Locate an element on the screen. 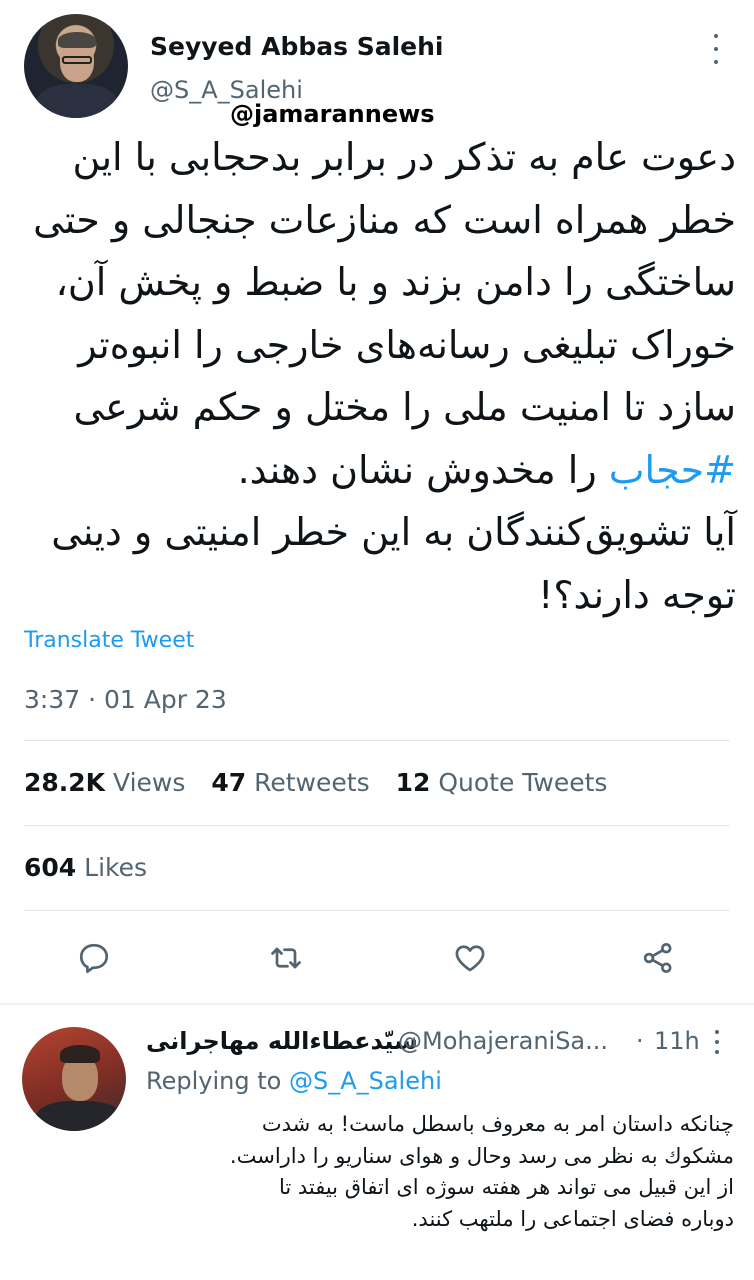 The width and height of the screenshot is (754, 1280). quote-tweets-stat: 12 Quote Tweets is located at coordinates (502, 782).